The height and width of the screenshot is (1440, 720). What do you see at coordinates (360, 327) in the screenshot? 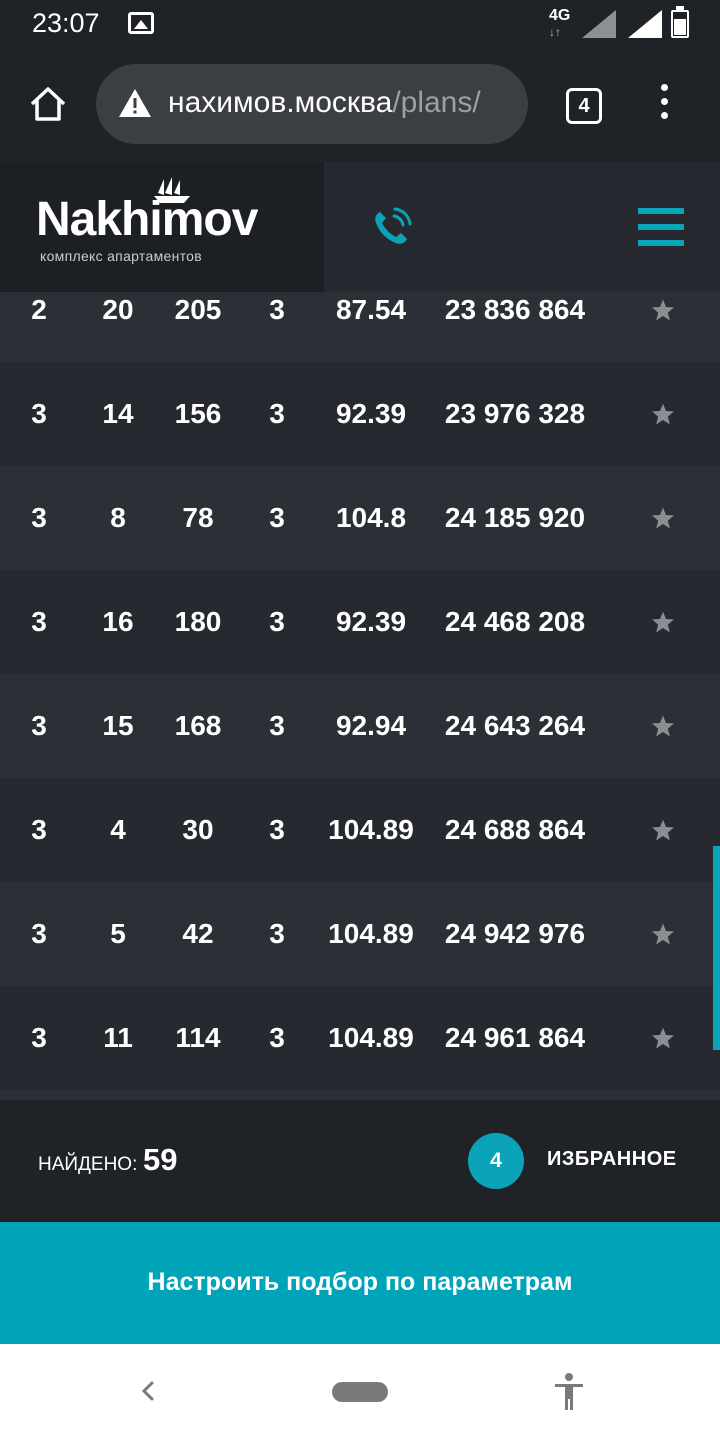
I see `table-row: 2 20 205 3 87.54 23 836 864` at bounding box center [360, 327].